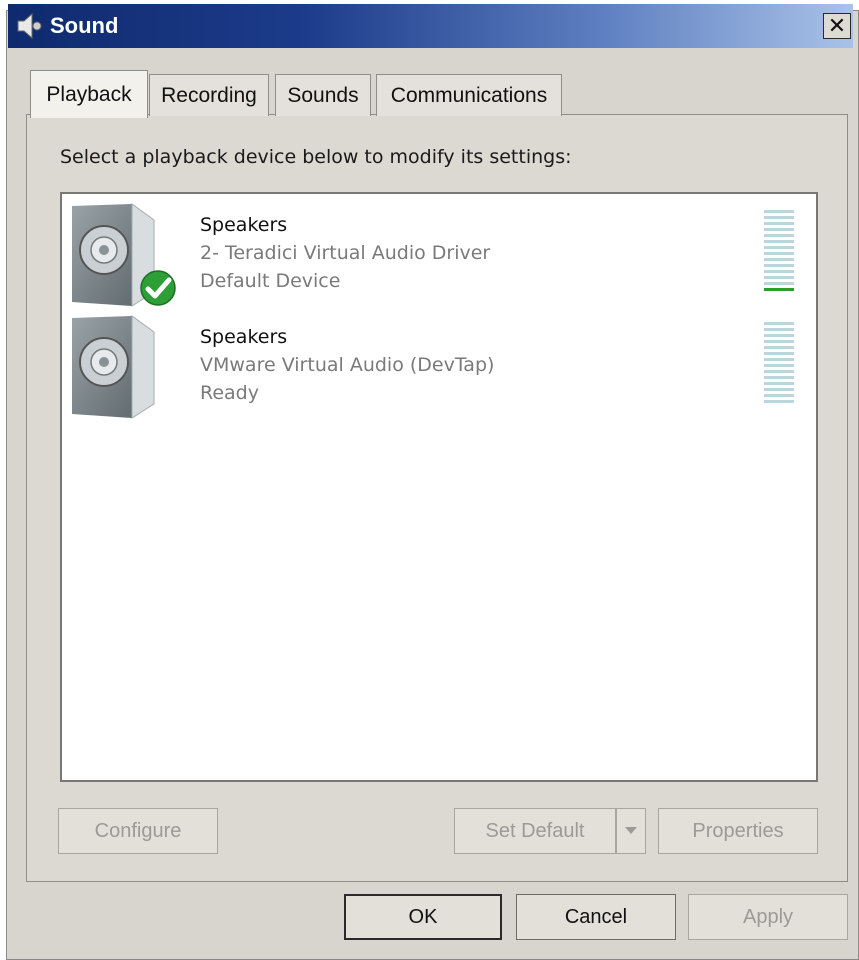 This screenshot has width=859, height=960. I want to click on tab-label: Playback, so click(89, 94).